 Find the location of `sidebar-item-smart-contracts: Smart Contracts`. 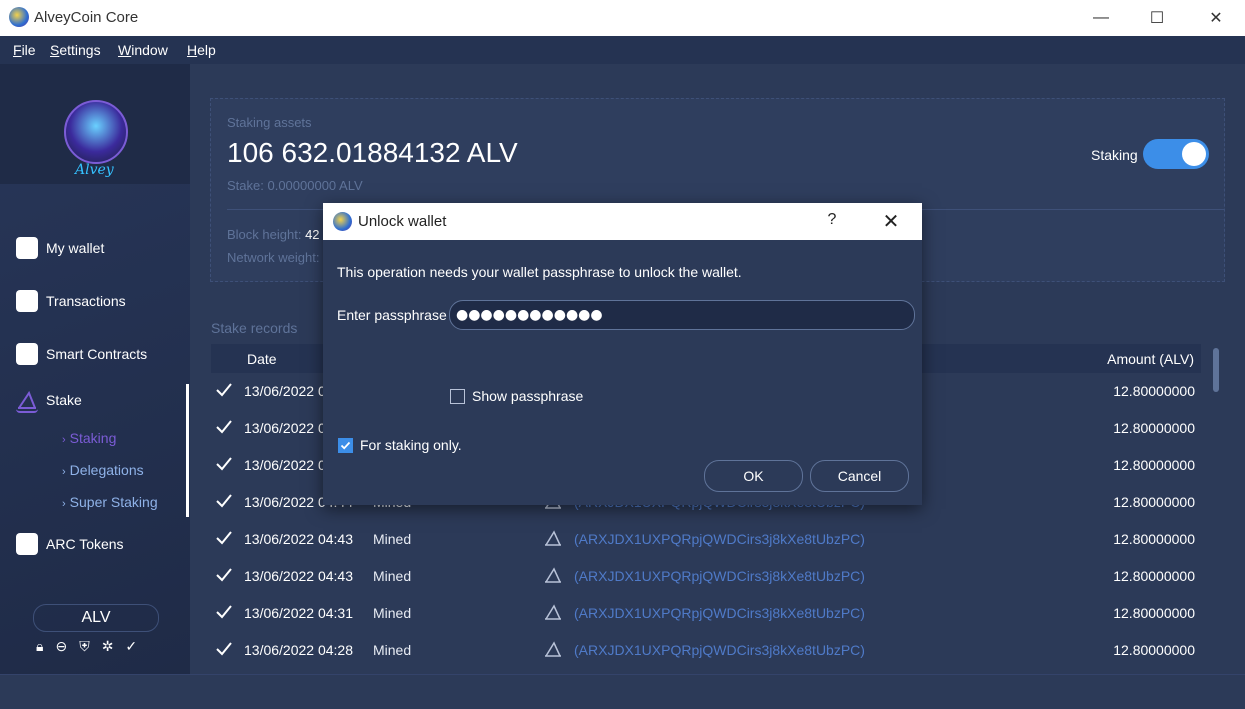

sidebar-item-smart-contracts: Smart Contracts is located at coordinates (93, 355).